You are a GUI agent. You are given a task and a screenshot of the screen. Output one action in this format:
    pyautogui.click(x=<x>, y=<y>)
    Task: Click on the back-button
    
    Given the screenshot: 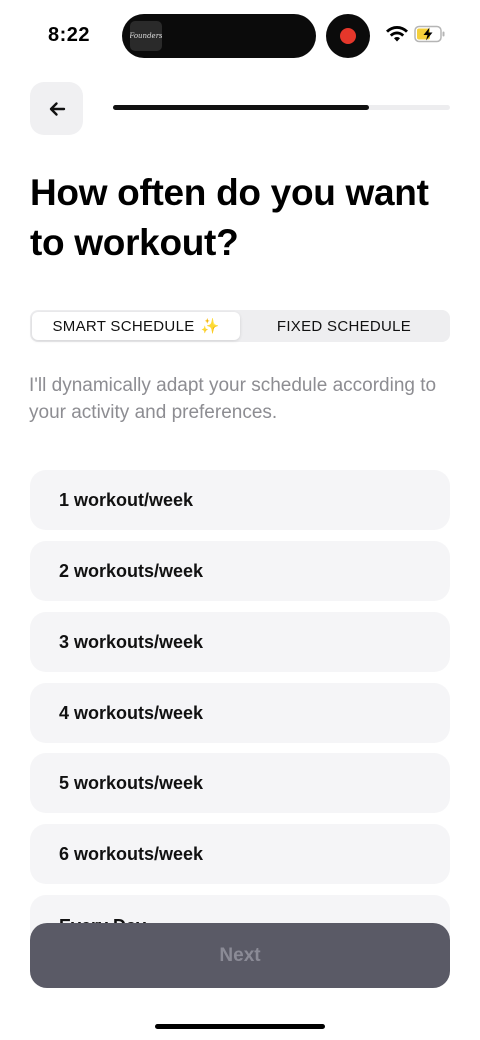 What is the action you would take?
    pyautogui.click(x=56, y=108)
    